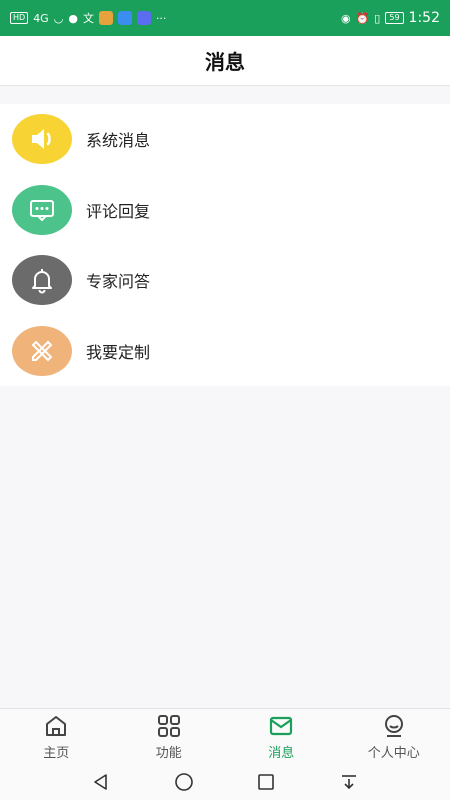  I want to click on pencil-ruler-icon, so click(42, 350).